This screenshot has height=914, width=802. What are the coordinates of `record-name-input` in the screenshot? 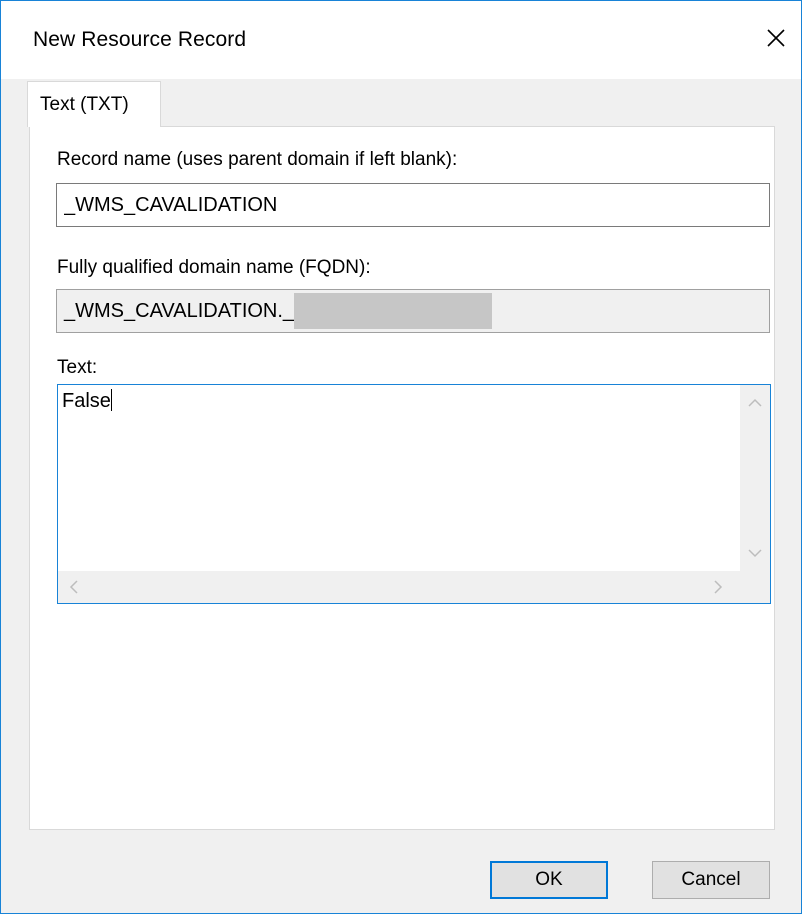 It's located at (413, 205).